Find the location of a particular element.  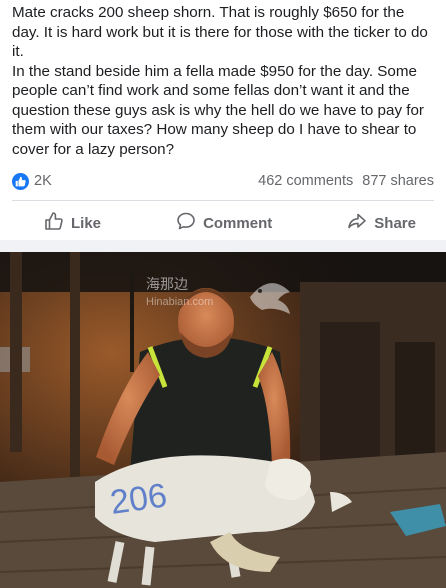

watermark-domain: Hinabian.com is located at coordinates (180, 302).